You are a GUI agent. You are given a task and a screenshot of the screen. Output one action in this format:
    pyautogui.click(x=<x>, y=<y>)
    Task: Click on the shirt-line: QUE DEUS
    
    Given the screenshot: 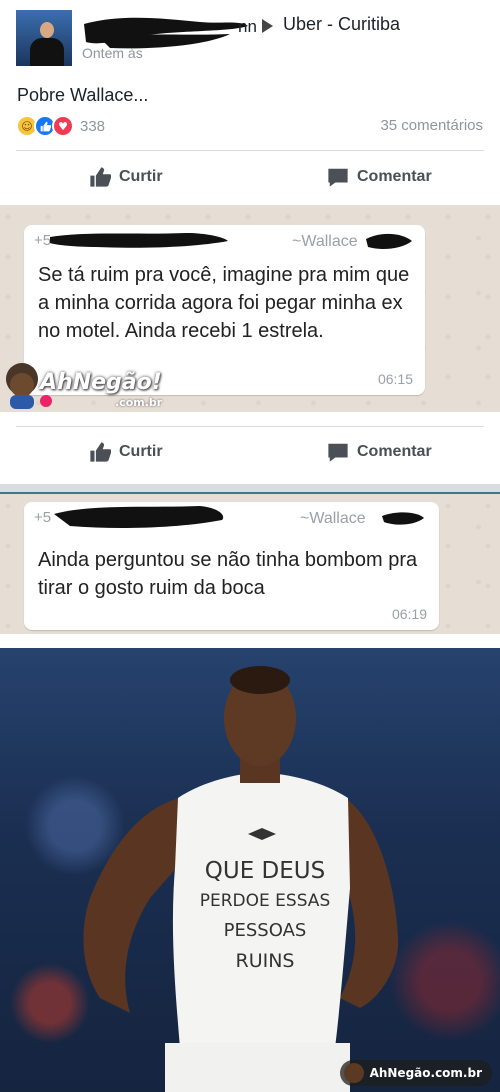 What is the action you would take?
    pyautogui.click(x=265, y=871)
    